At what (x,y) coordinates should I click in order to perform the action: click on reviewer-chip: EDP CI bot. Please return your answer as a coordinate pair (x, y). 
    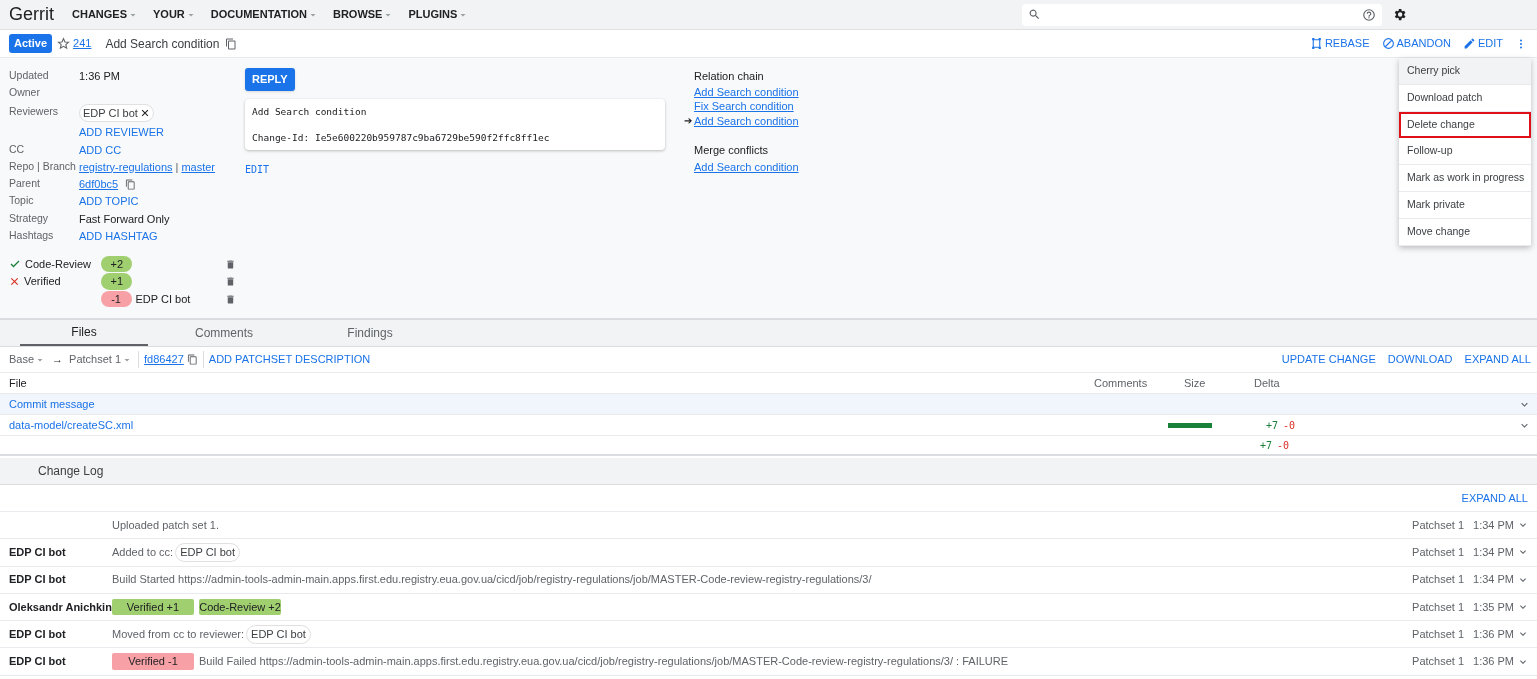
    Looking at the image, I should click on (116, 113).